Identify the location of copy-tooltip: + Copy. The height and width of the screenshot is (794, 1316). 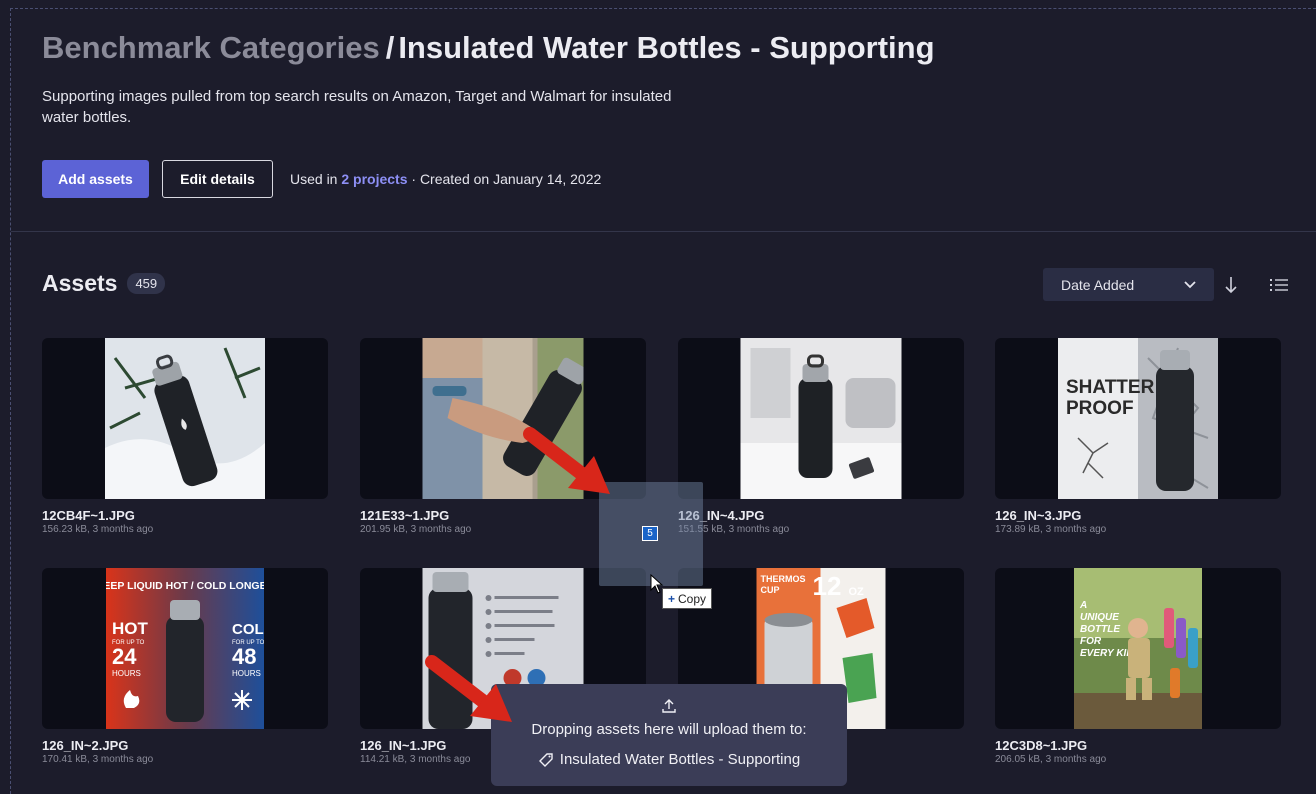
(687, 598).